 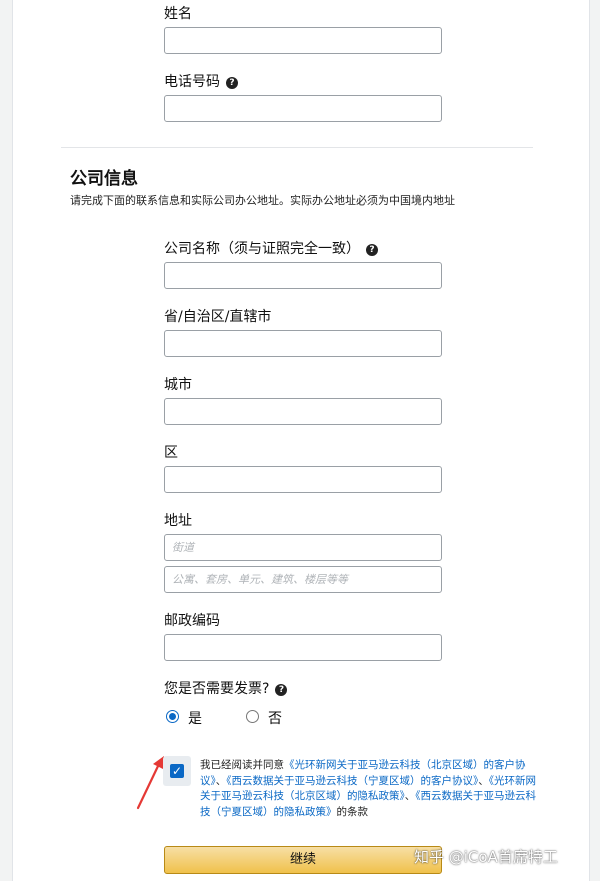 What do you see at coordinates (303, 547) in the screenshot?
I see `address-line1-input` at bounding box center [303, 547].